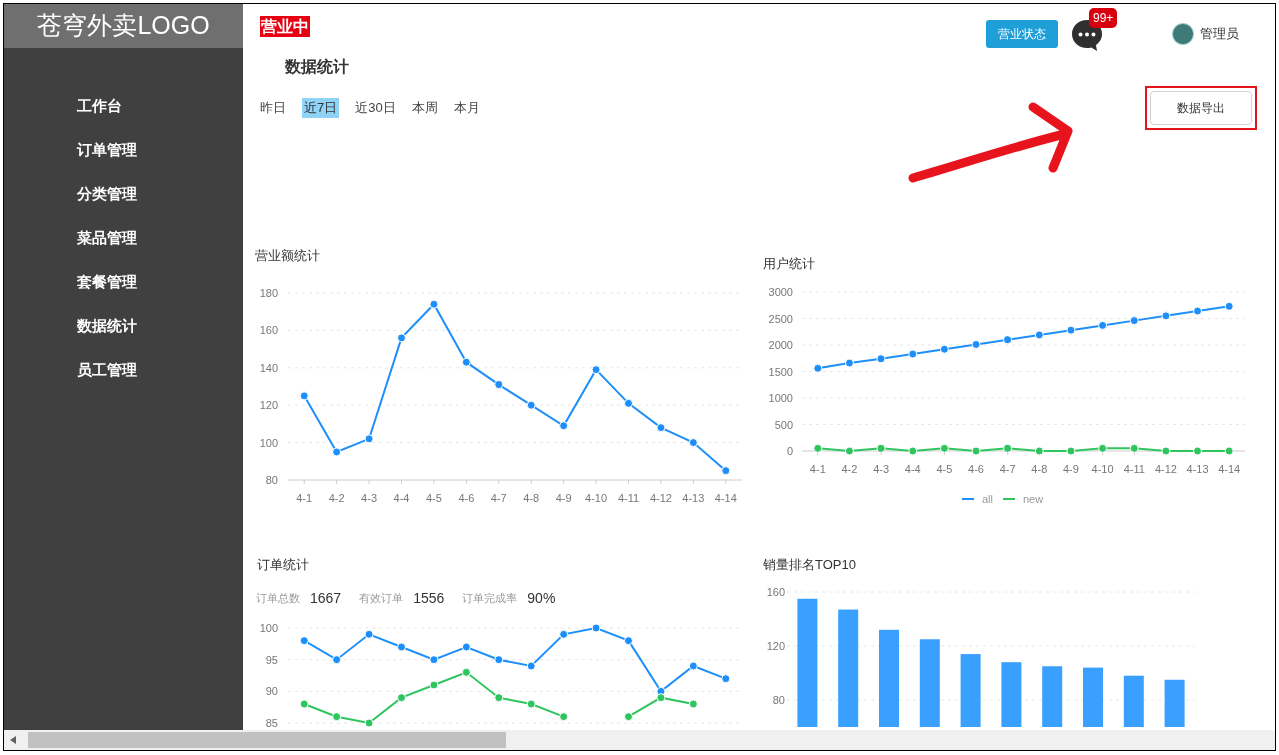 The width and height of the screenshot is (1279, 755). Describe the element at coordinates (123, 194) in the screenshot. I see `nav-item: 分类管理` at that location.